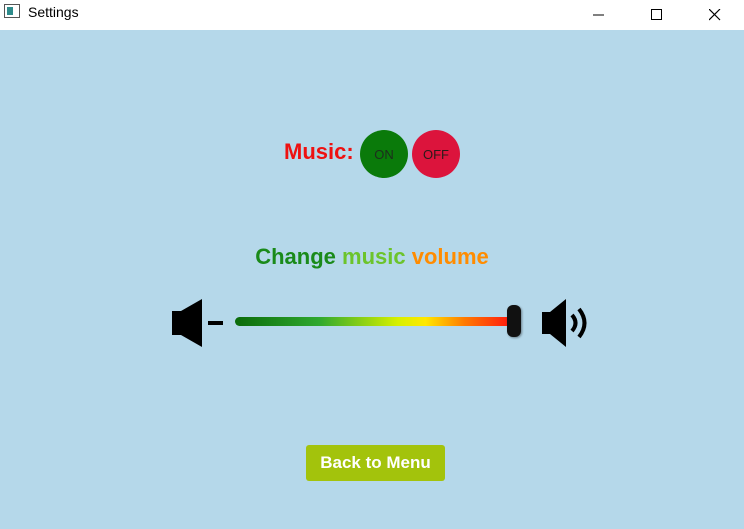  Describe the element at coordinates (375, 463) in the screenshot. I see `back-to-menu-button: Back to Menu` at that location.